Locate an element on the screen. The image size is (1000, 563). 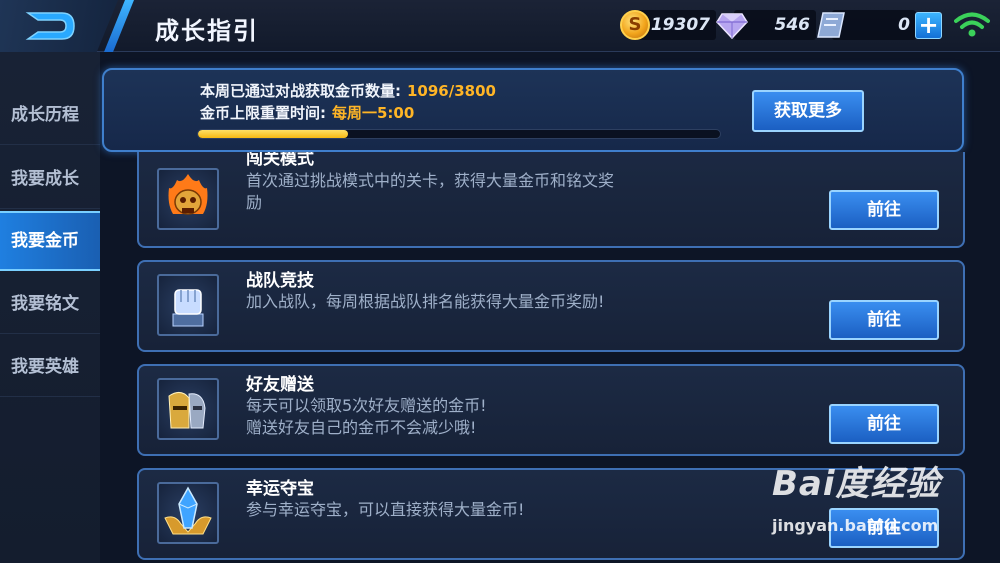
reset-time-value: 每周一5:00 is located at coordinates (373, 113).